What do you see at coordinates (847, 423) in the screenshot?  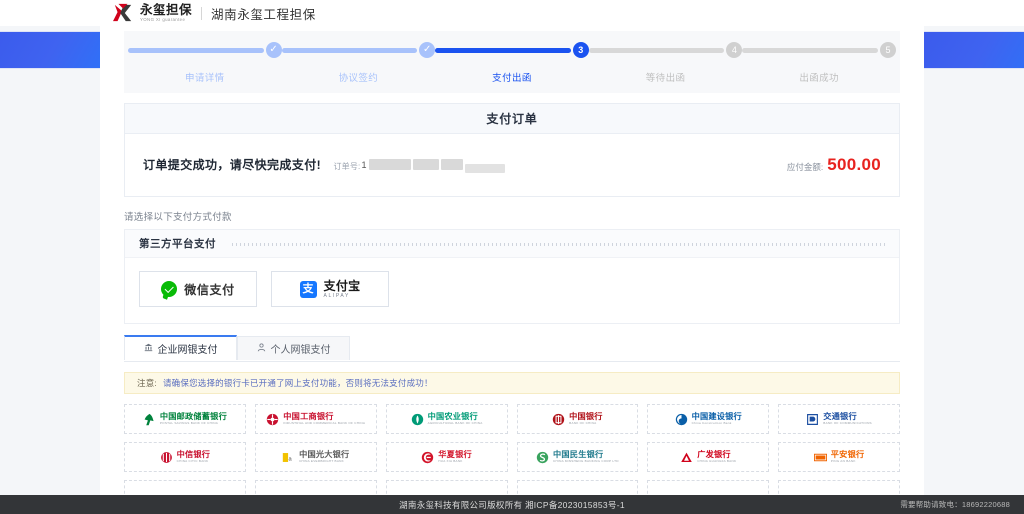 I see `bank-name-en: BANK OF COMMUNICATIONS` at bounding box center [847, 423].